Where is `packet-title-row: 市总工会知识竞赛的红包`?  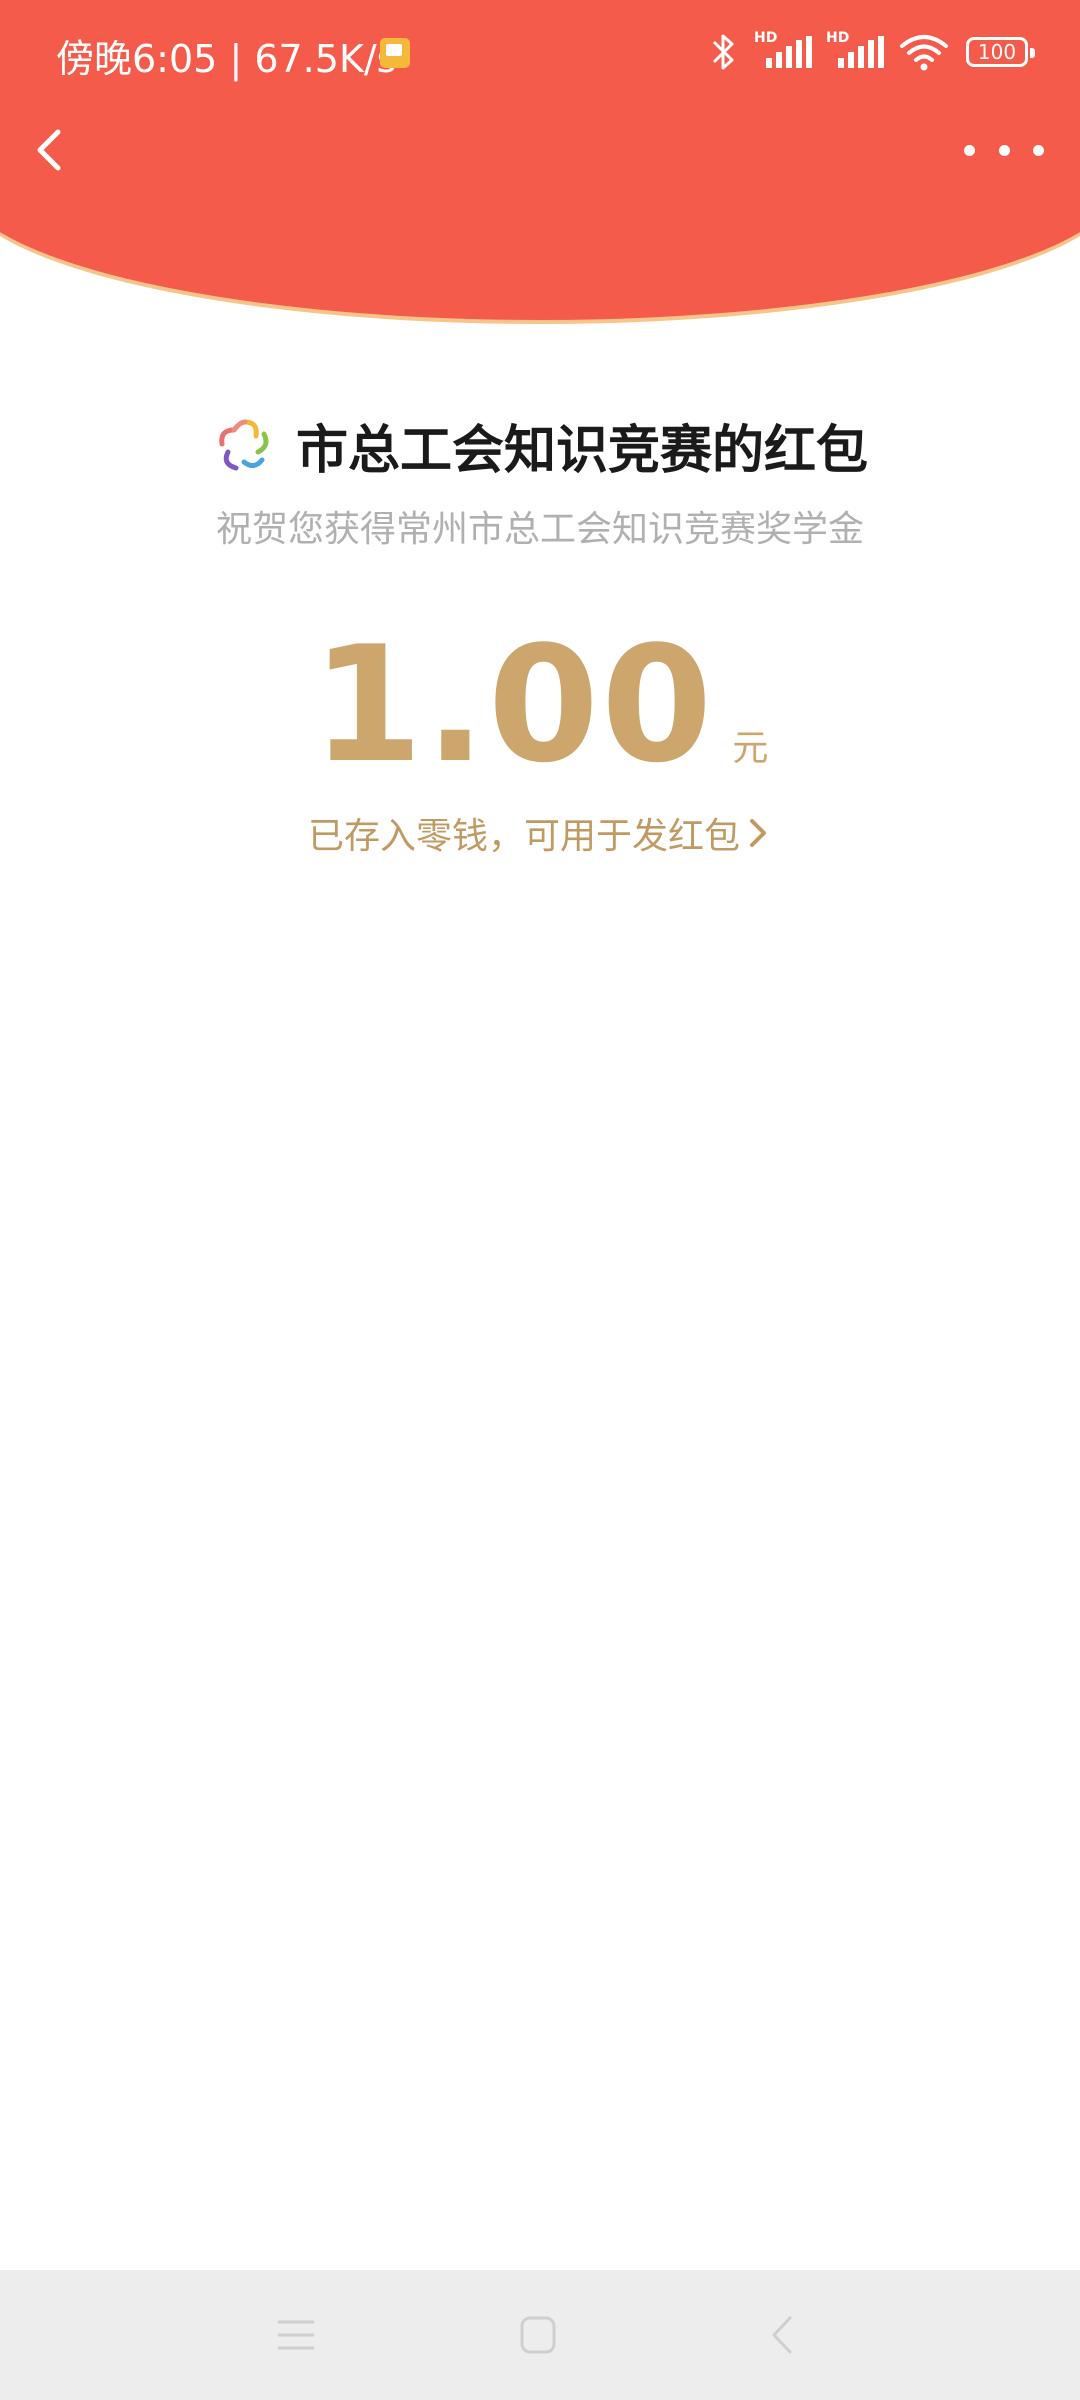 packet-title-row: 市总工会知识竞赛的红包 is located at coordinates (540, 445).